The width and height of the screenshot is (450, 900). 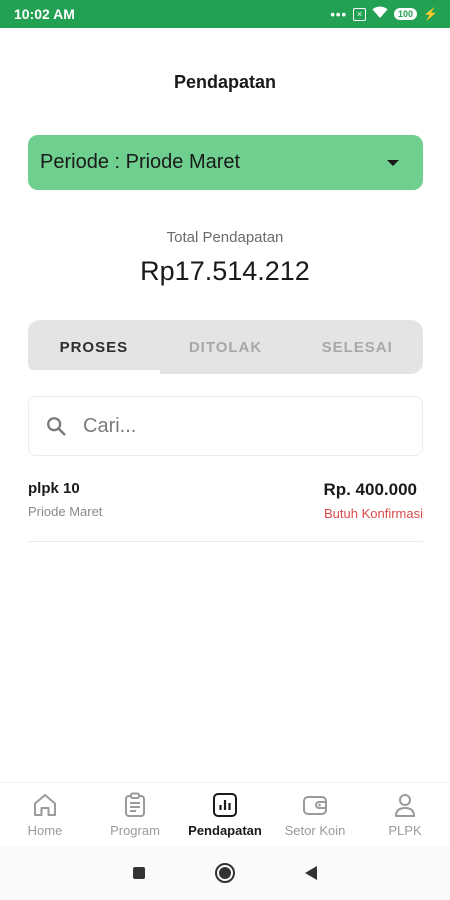 I want to click on tab-ditolak: DITOLAK, so click(x=226, y=347).